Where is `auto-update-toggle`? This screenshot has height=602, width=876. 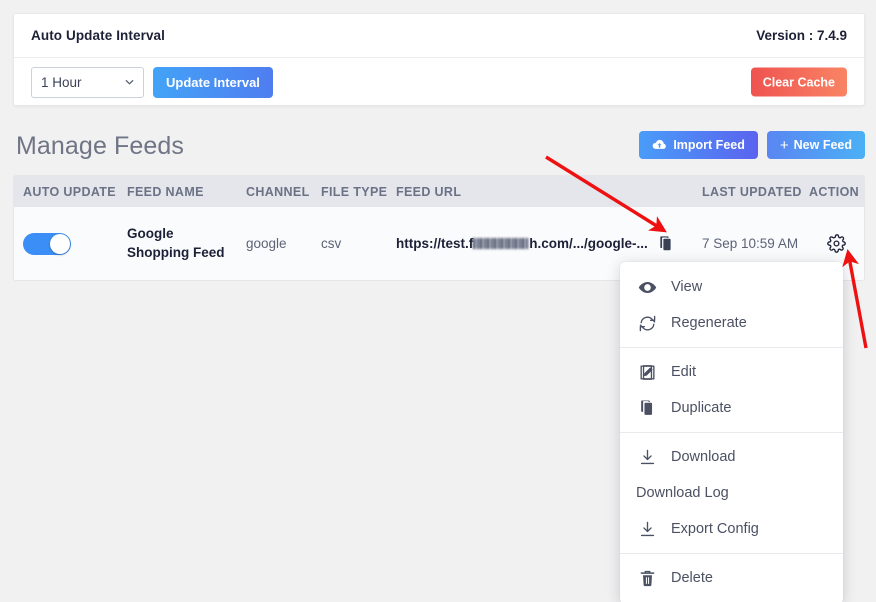
auto-update-toggle is located at coordinates (47, 243).